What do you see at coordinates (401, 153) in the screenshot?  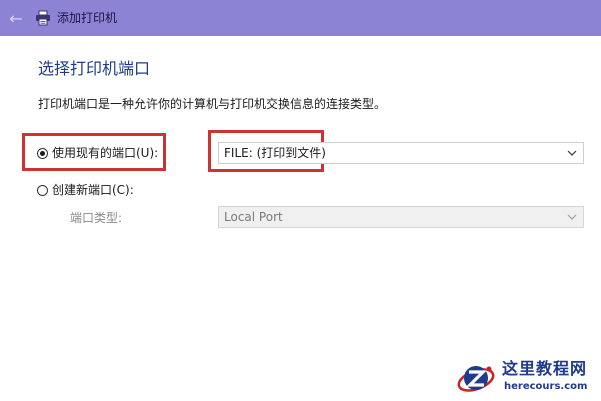 I see `existing-port-dropdown: FILE: (打印到文件)` at bounding box center [401, 153].